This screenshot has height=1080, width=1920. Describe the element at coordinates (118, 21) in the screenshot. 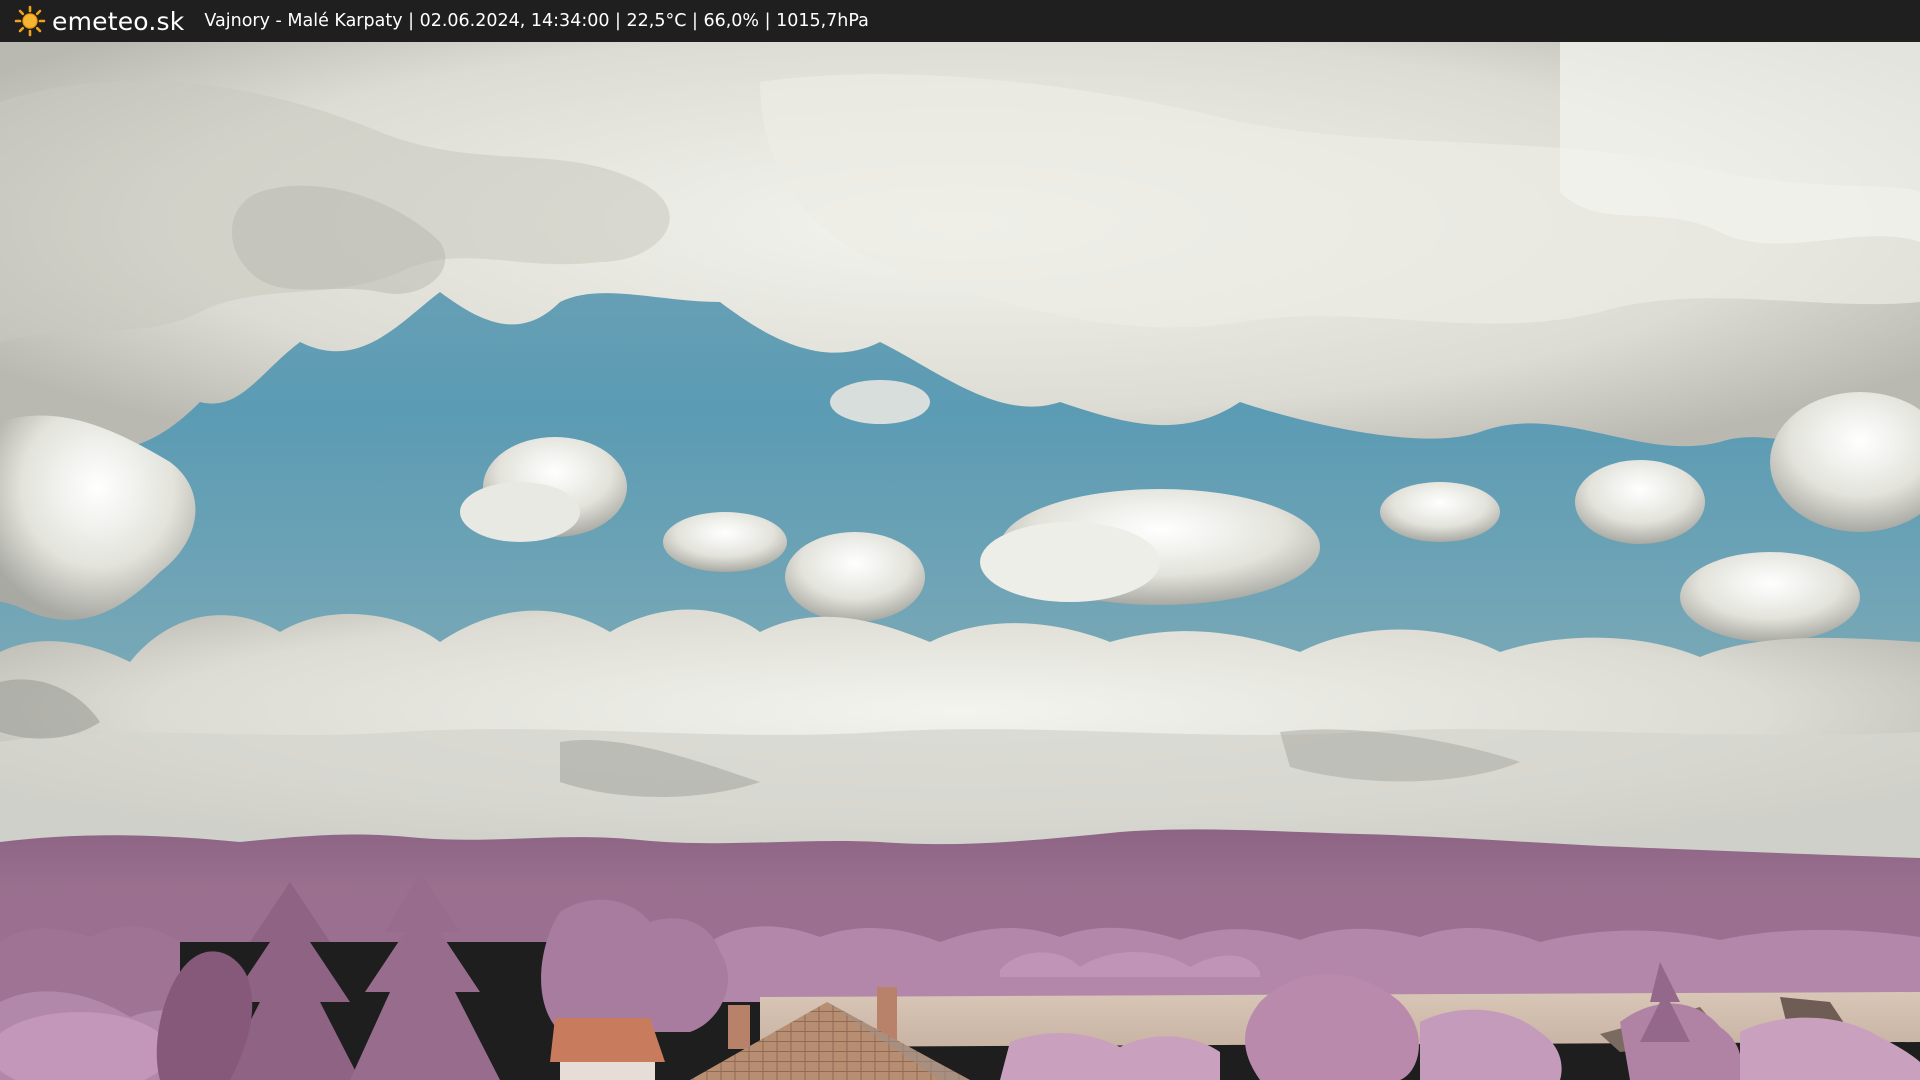

I see `brand-name: emeteo.sk` at that location.